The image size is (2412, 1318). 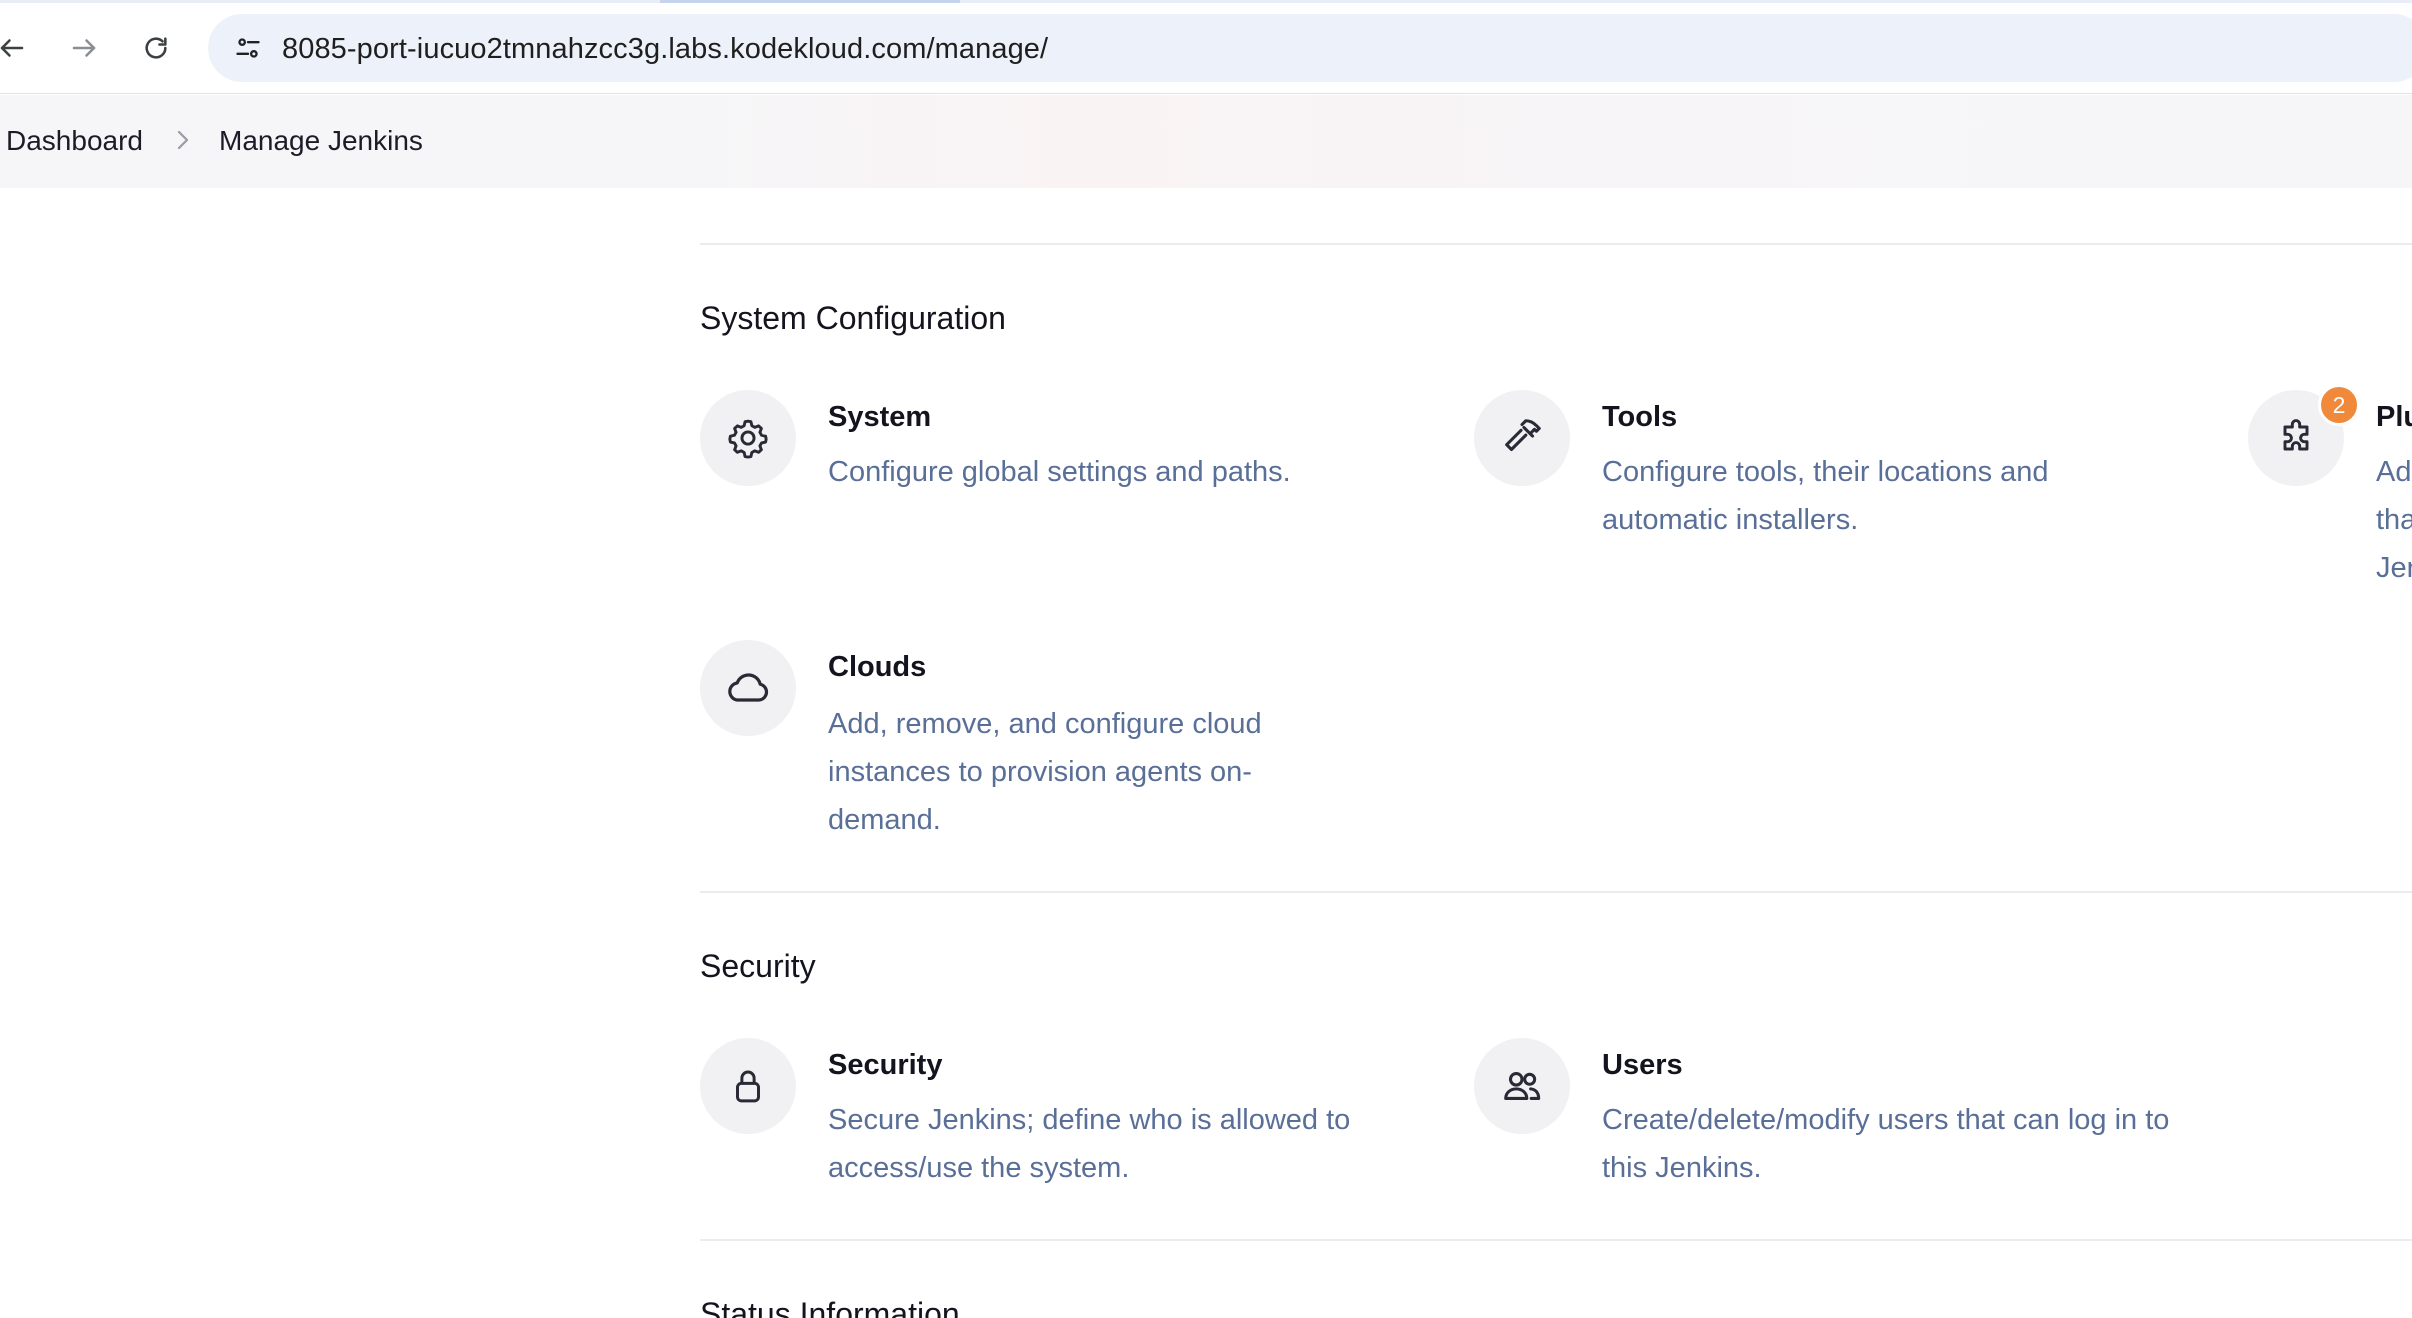 I want to click on section-title-status-information: Status Information, so click(x=830, y=1307).